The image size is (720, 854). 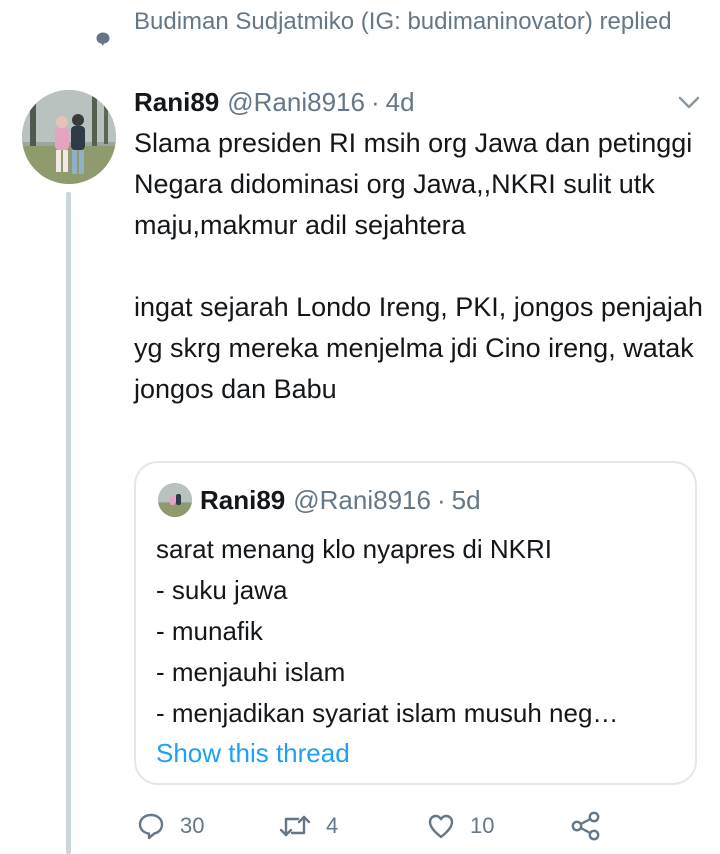 I want to click on quoted-author-handle: @Rani8916, so click(x=362, y=499).